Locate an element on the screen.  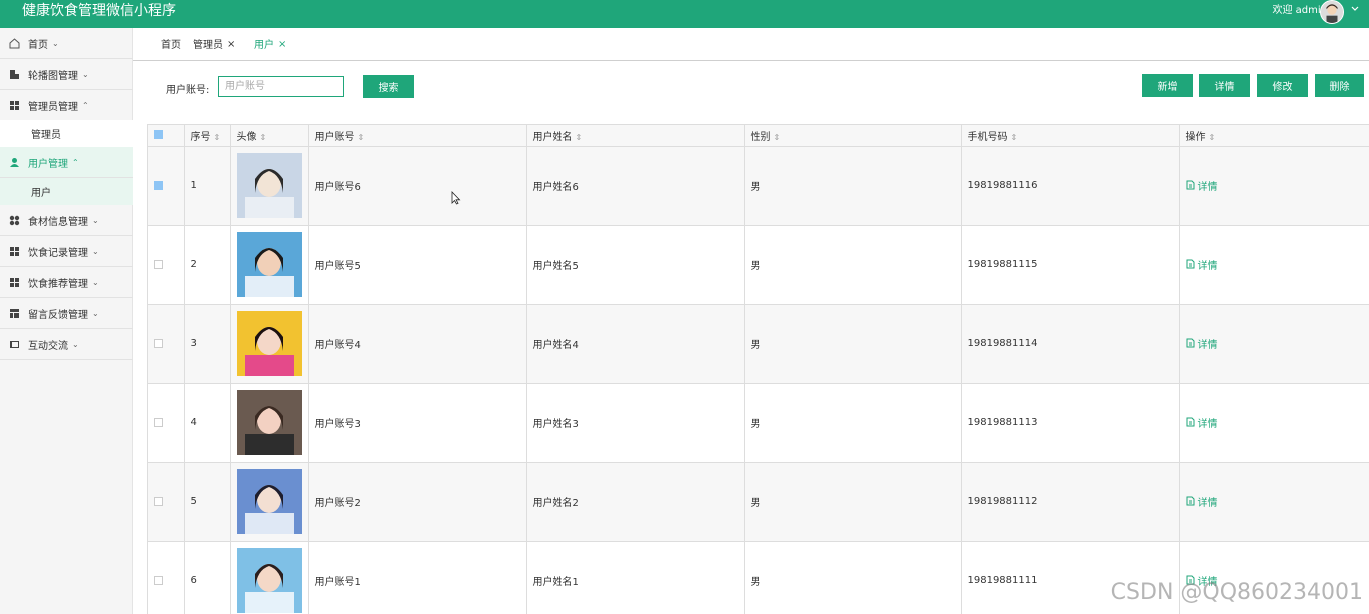
delete-button: 删除 is located at coordinates (1339, 85).